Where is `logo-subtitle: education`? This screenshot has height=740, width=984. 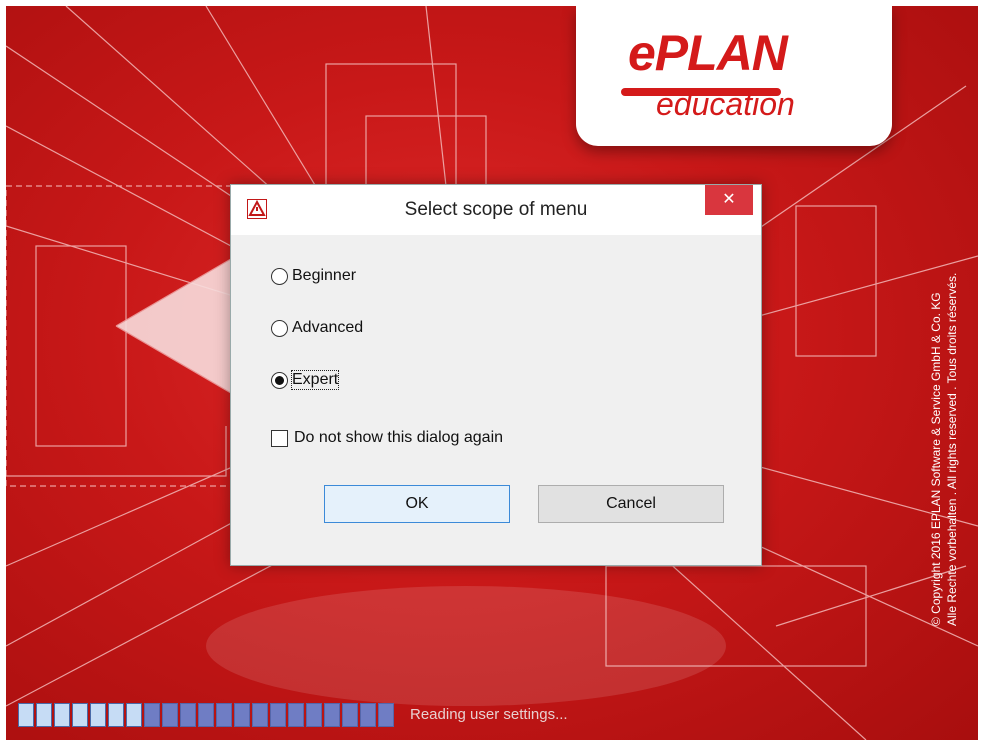 logo-subtitle: education is located at coordinates (725, 104).